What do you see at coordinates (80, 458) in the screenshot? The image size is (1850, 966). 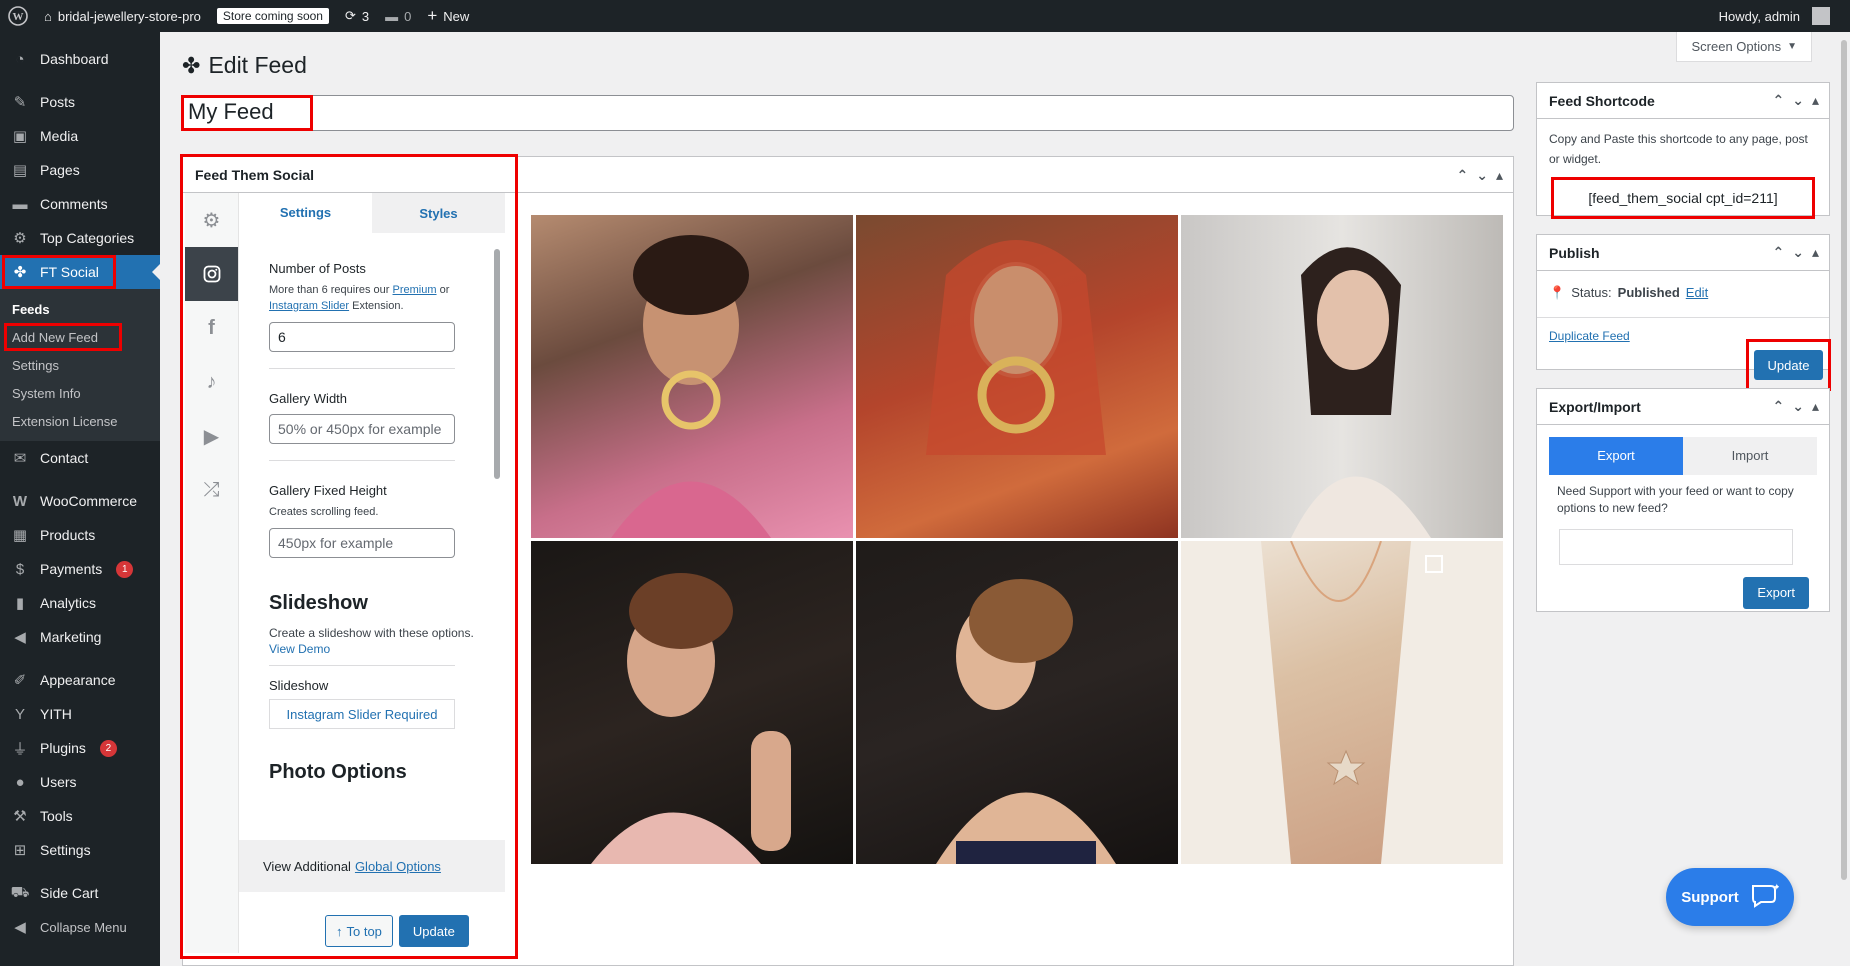 I see `menu-contact: ✉ Contact` at bounding box center [80, 458].